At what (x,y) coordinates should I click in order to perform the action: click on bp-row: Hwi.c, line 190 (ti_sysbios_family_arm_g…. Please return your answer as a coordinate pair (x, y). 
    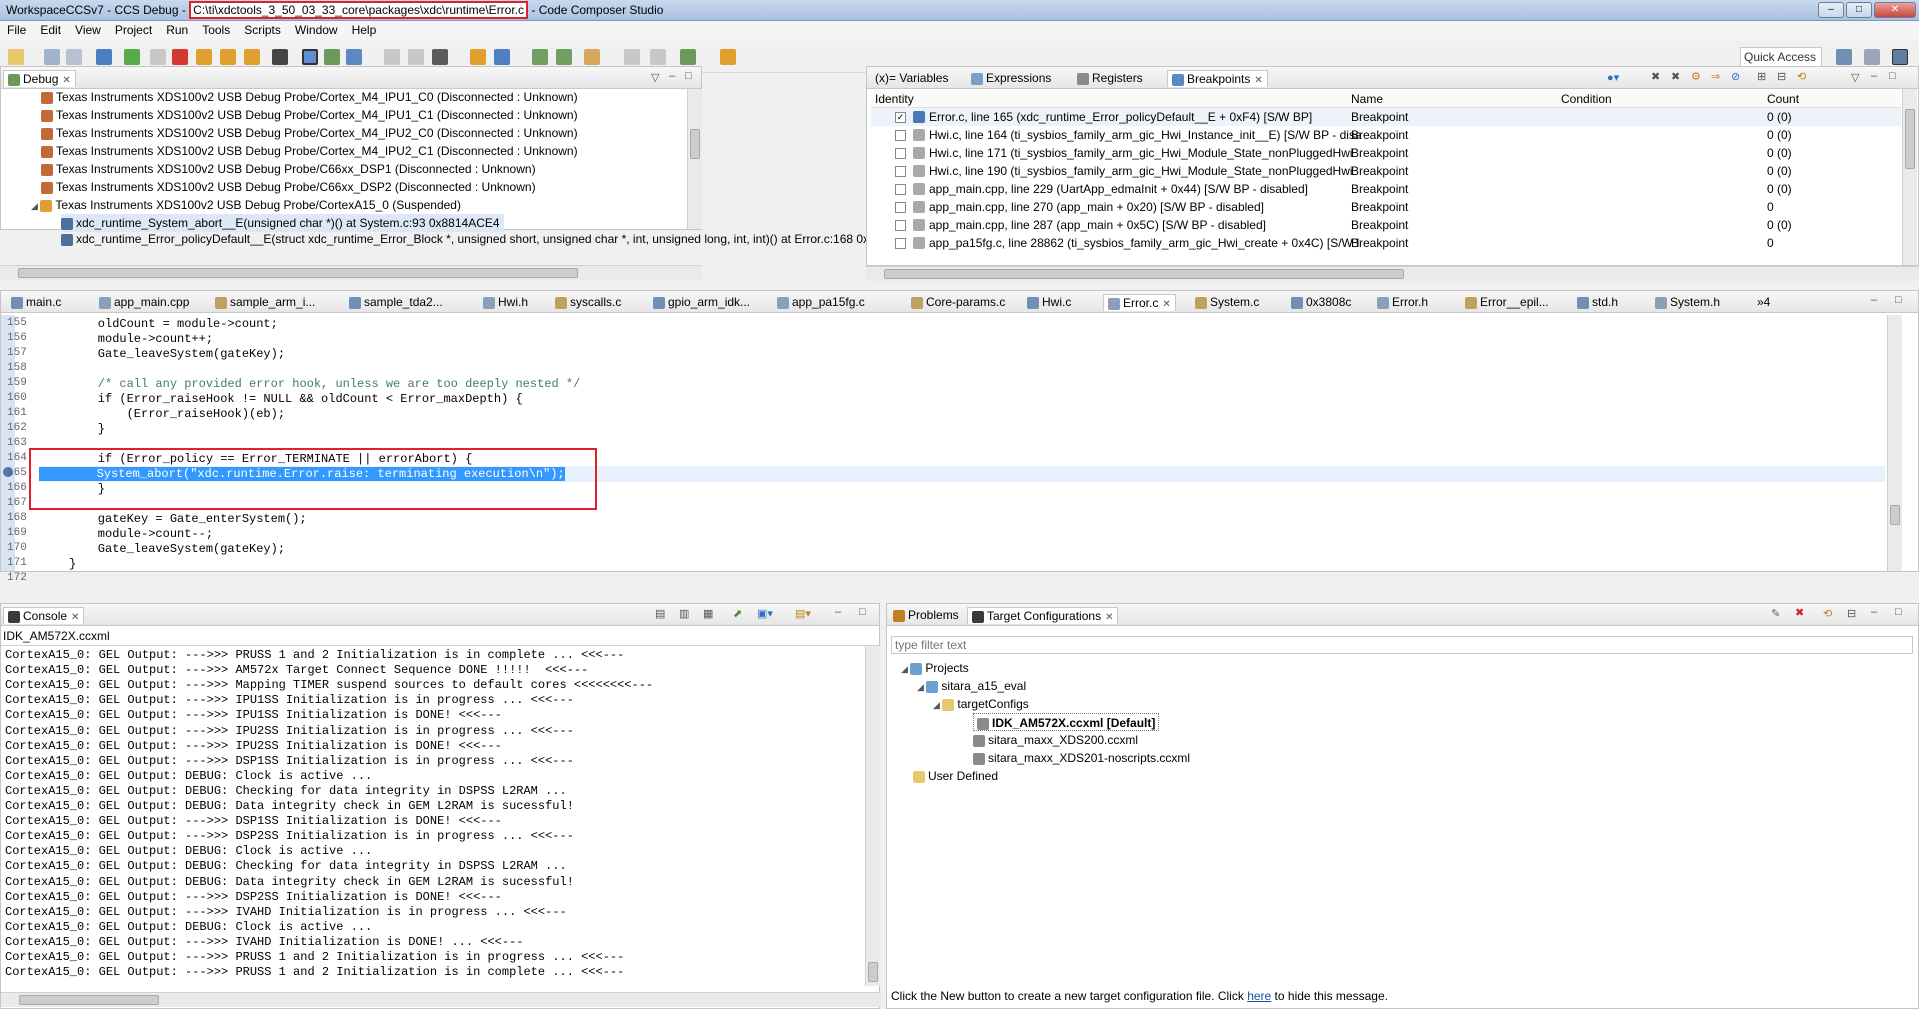
    Looking at the image, I should click on (1386, 171).